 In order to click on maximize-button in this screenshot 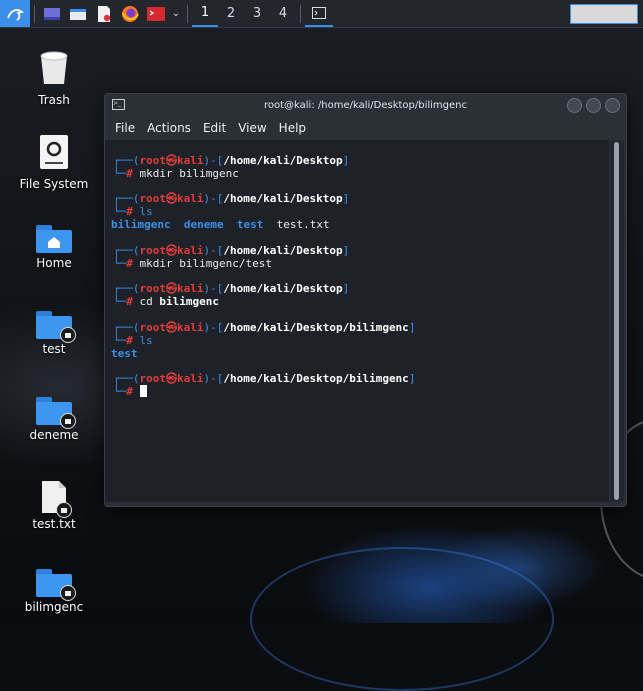, I will do `click(593, 105)`.